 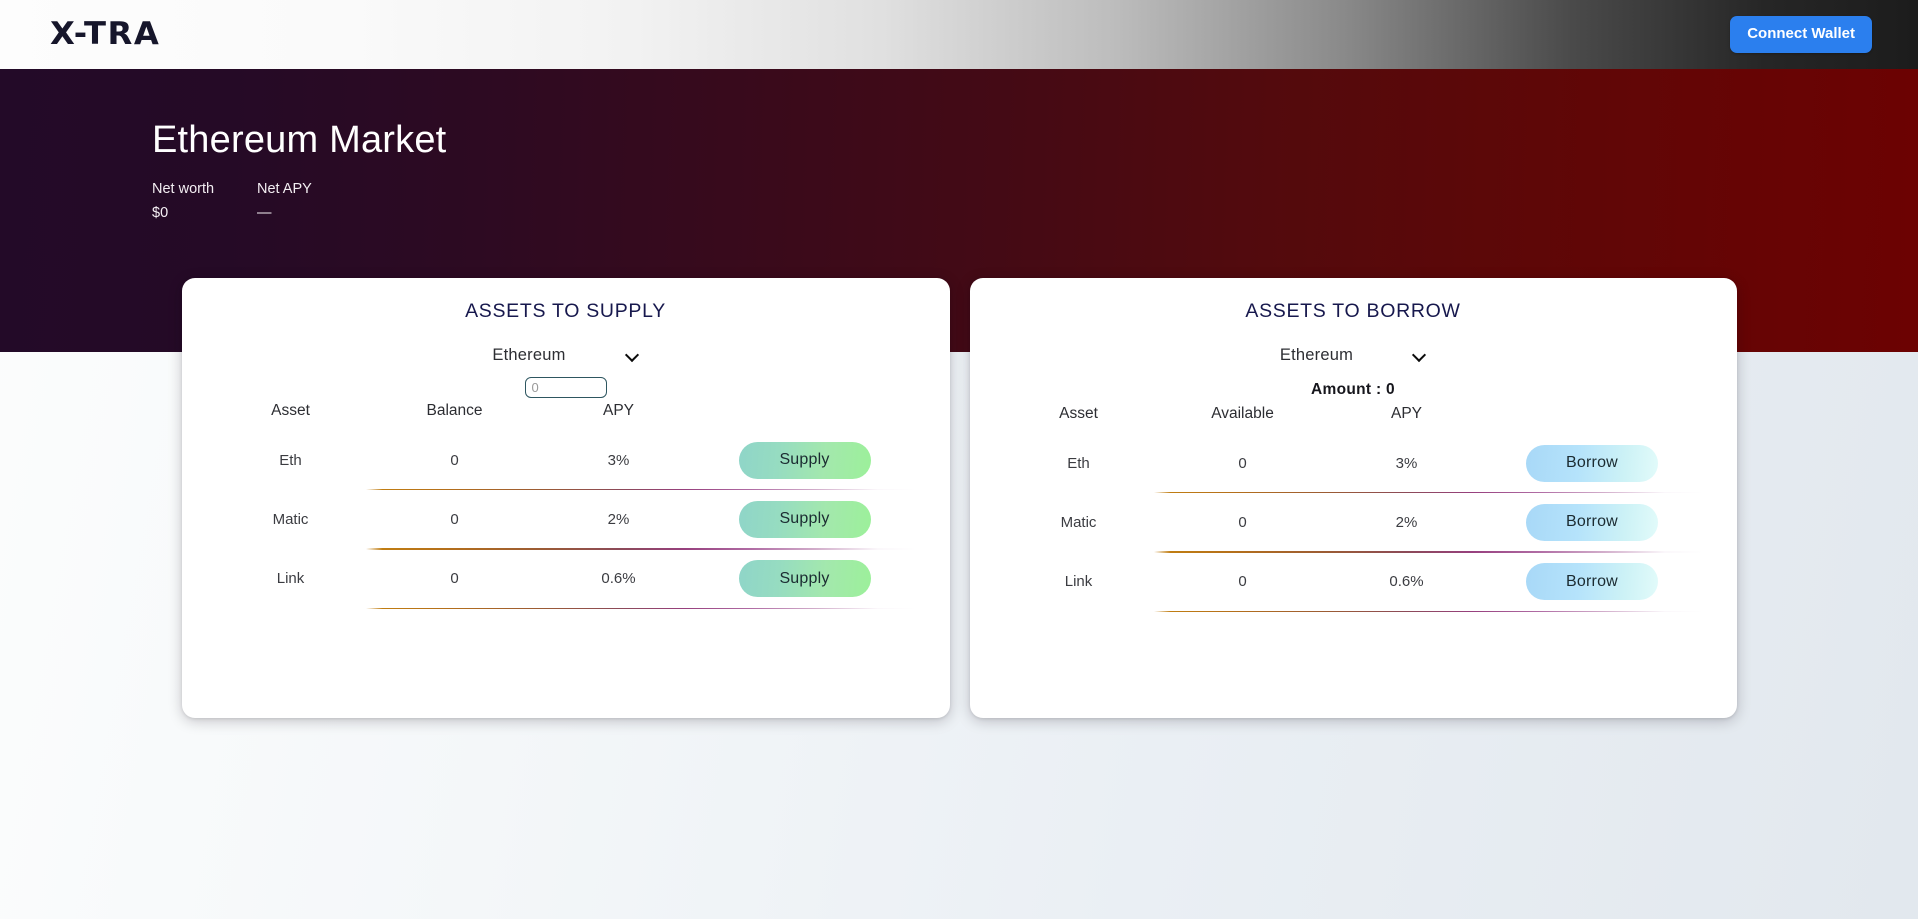 I want to click on stat-net-apy: Net APY —, so click(x=309, y=201).